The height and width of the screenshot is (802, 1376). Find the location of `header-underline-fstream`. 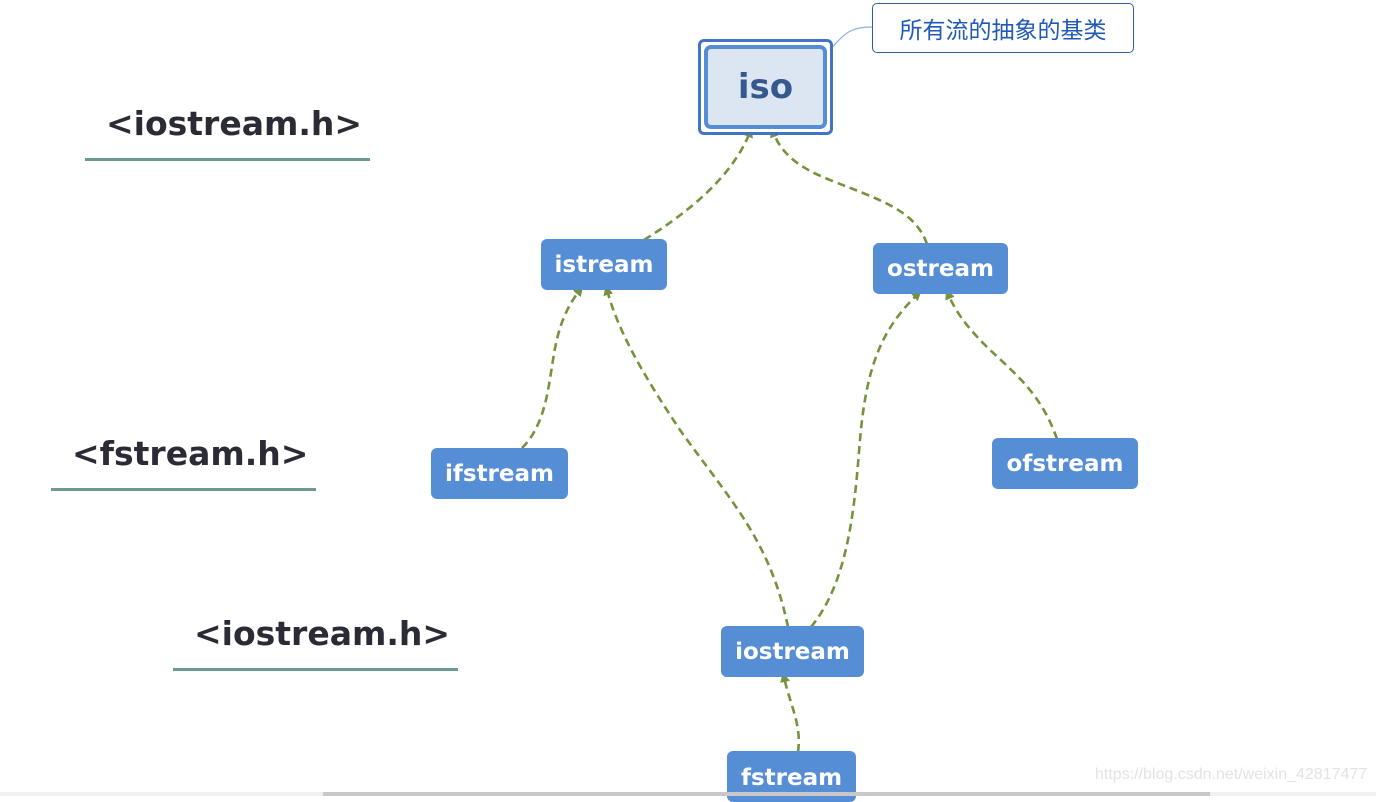

header-underline-fstream is located at coordinates (183, 489).